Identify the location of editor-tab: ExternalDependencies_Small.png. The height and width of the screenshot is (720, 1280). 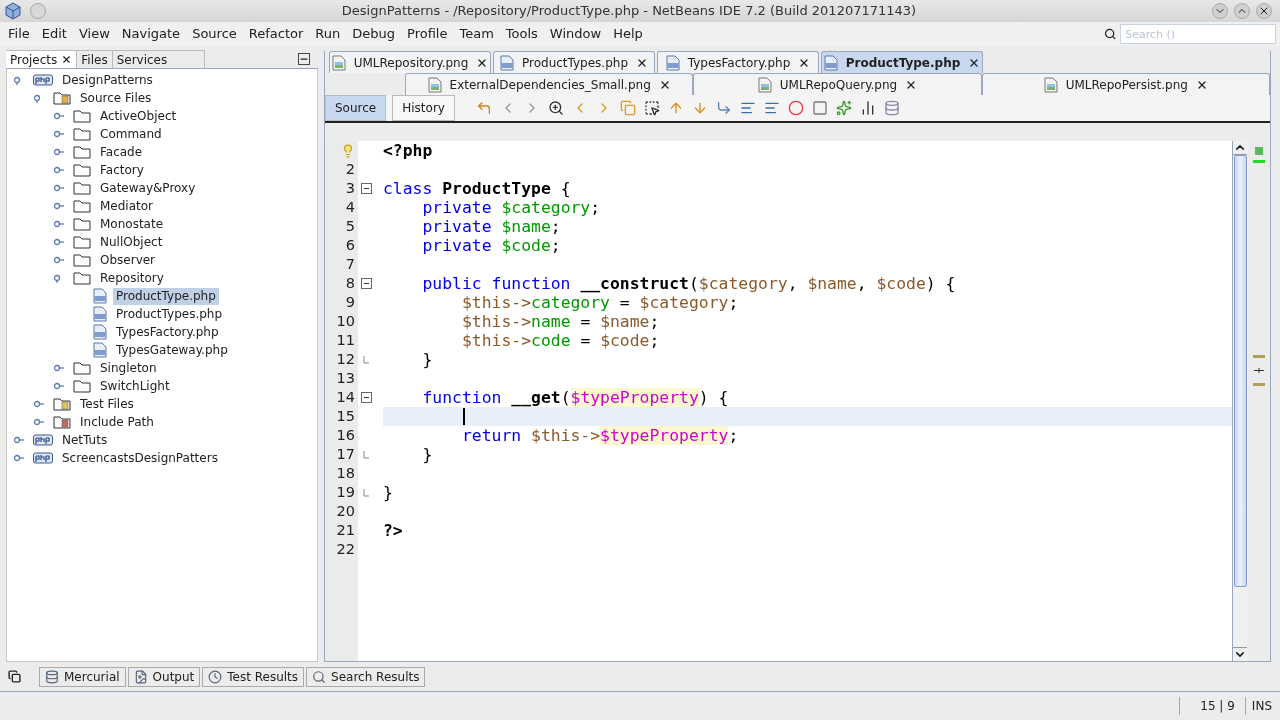
(549, 84).